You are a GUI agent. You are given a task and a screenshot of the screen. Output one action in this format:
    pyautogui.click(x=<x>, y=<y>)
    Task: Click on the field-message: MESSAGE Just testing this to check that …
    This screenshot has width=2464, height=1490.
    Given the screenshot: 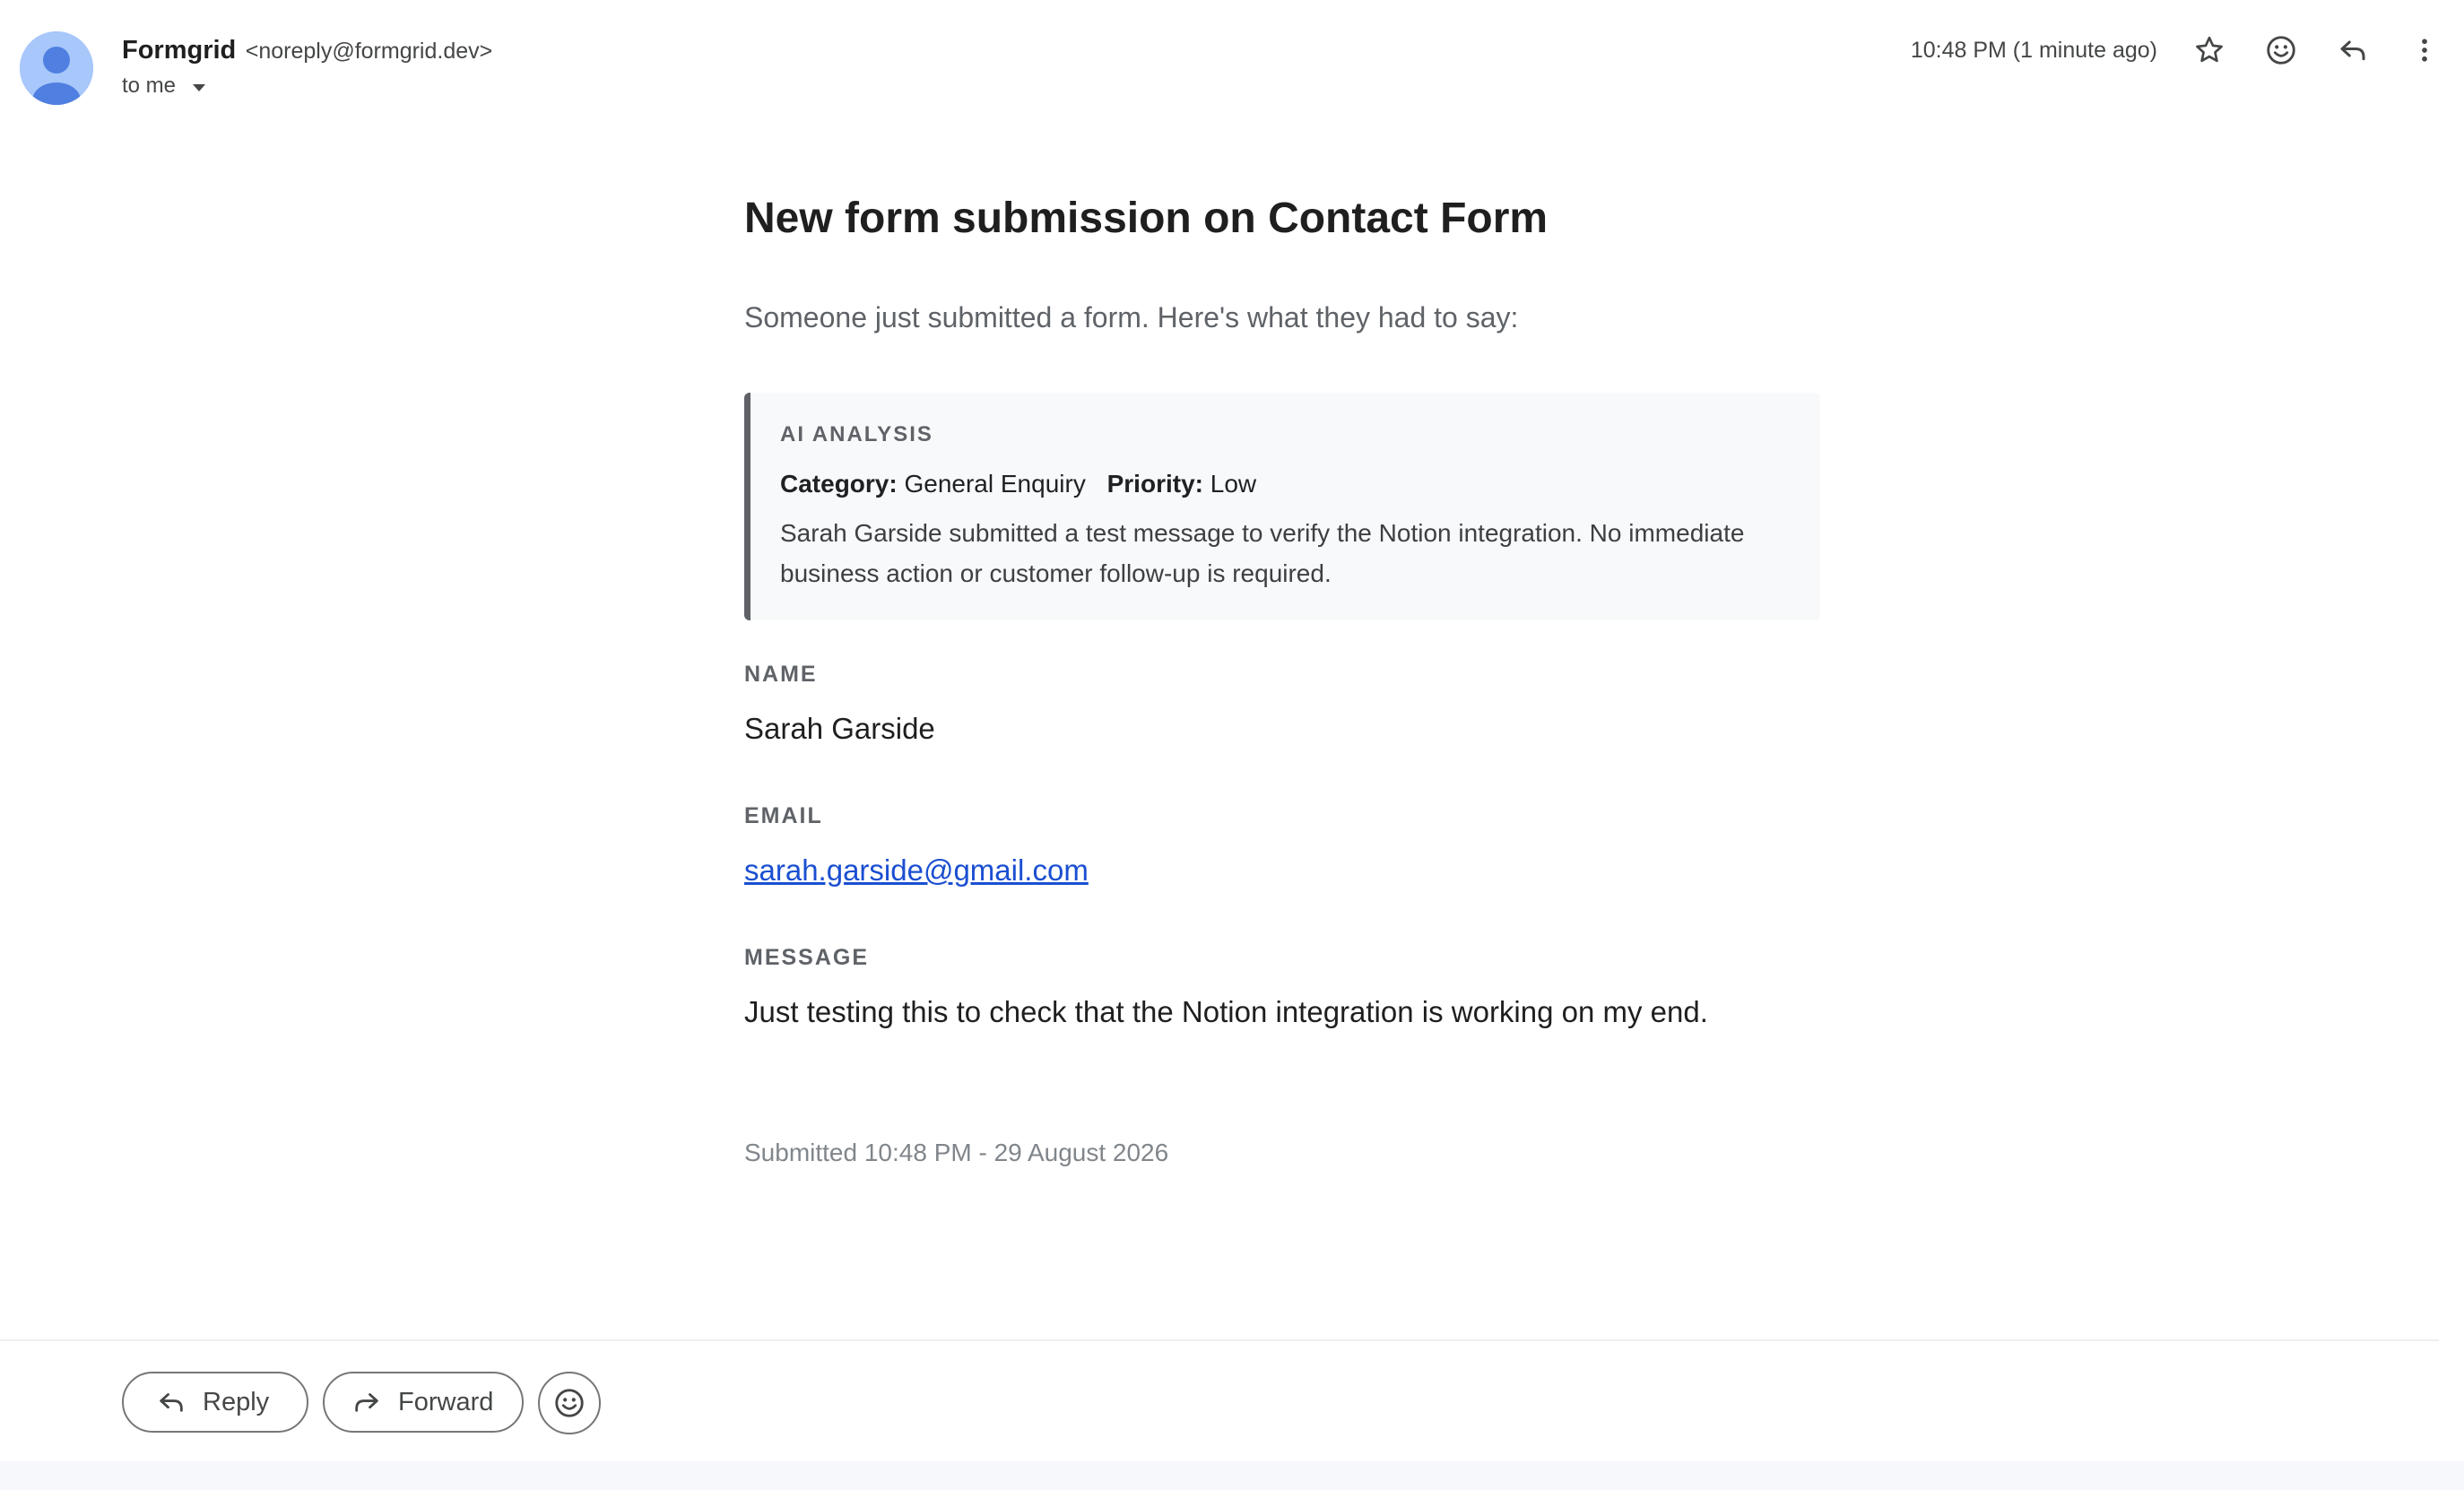 What is the action you would take?
    pyautogui.click(x=1282, y=988)
    